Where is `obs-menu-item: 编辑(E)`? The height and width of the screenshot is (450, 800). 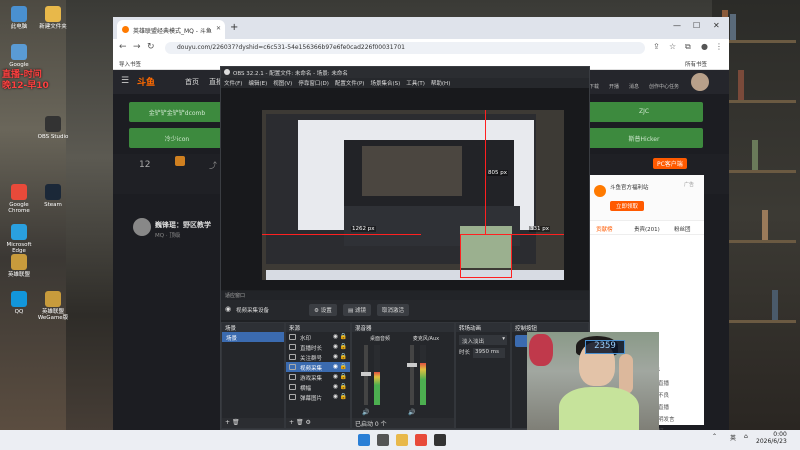
obs-menu-item: 编辑(E) is located at coordinates (257, 84).